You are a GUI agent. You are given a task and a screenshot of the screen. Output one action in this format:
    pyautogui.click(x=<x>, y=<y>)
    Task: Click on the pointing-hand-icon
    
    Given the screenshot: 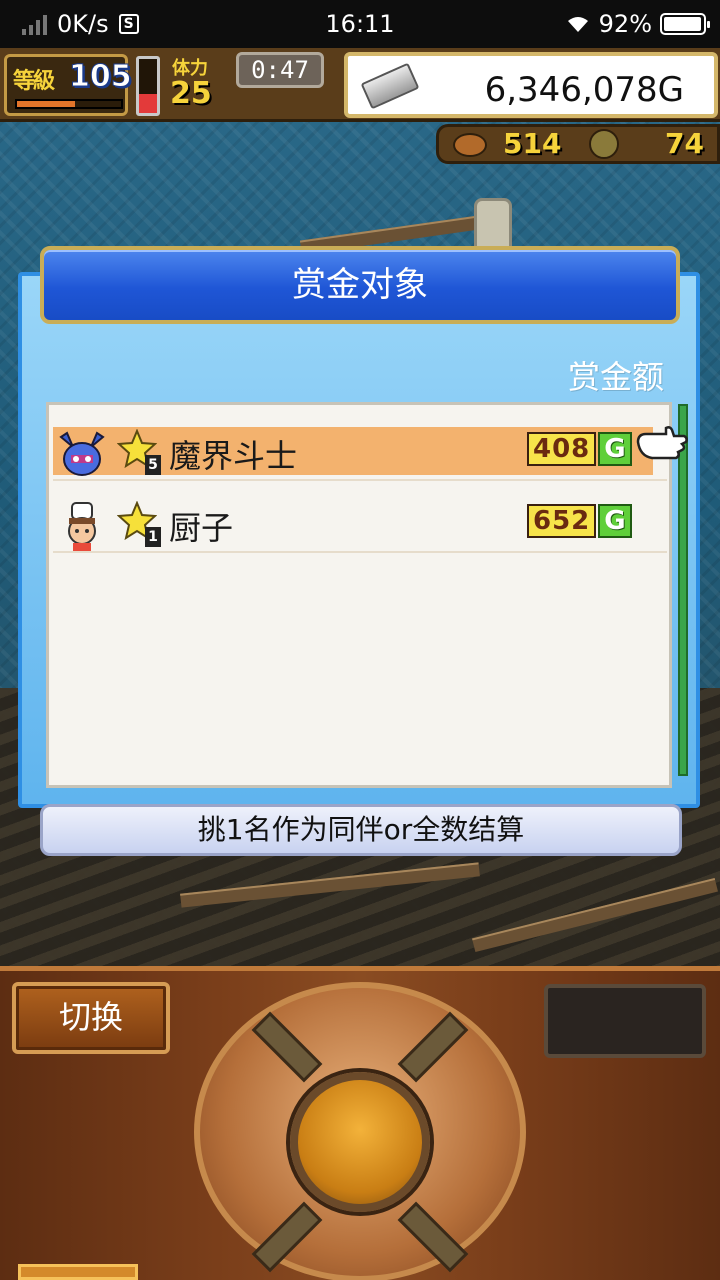 What is the action you would take?
    pyautogui.click(x=662, y=443)
    